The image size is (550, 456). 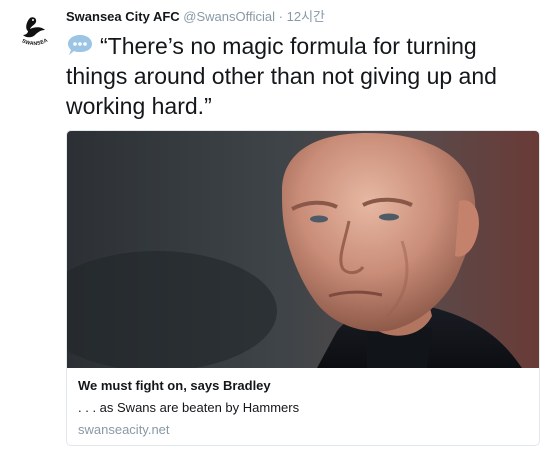 I want to click on speech-balloon-icon, so click(x=80, y=45).